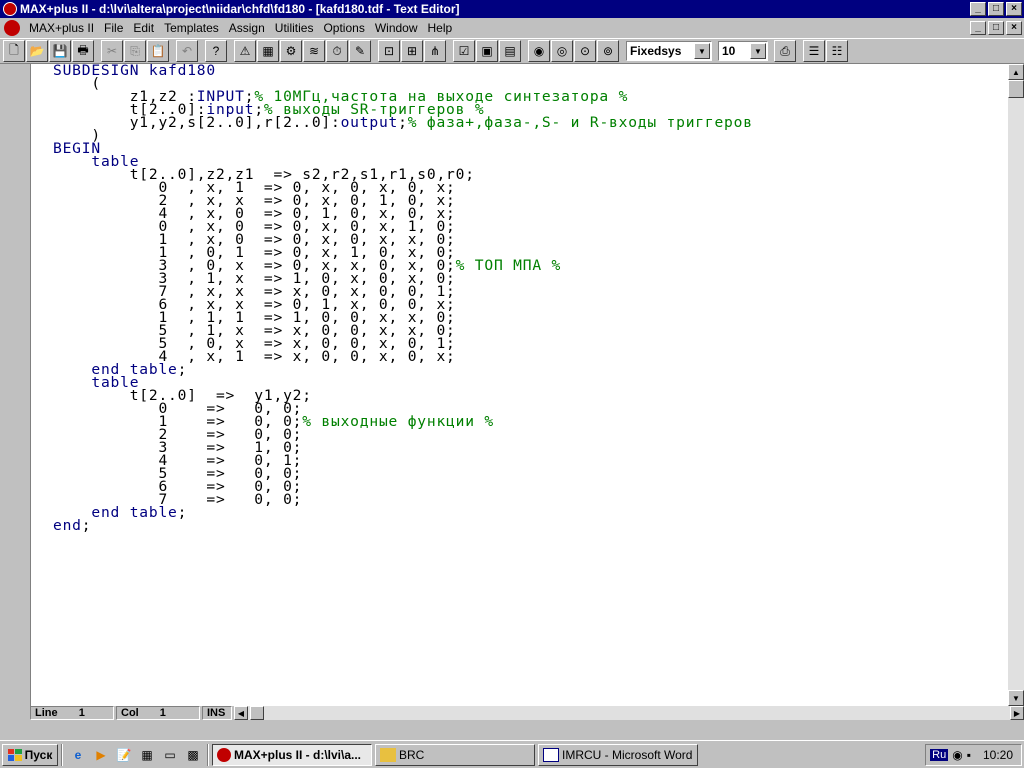 This screenshot has width=1024, height=768. I want to click on line-label: Line, so click(46, 713).